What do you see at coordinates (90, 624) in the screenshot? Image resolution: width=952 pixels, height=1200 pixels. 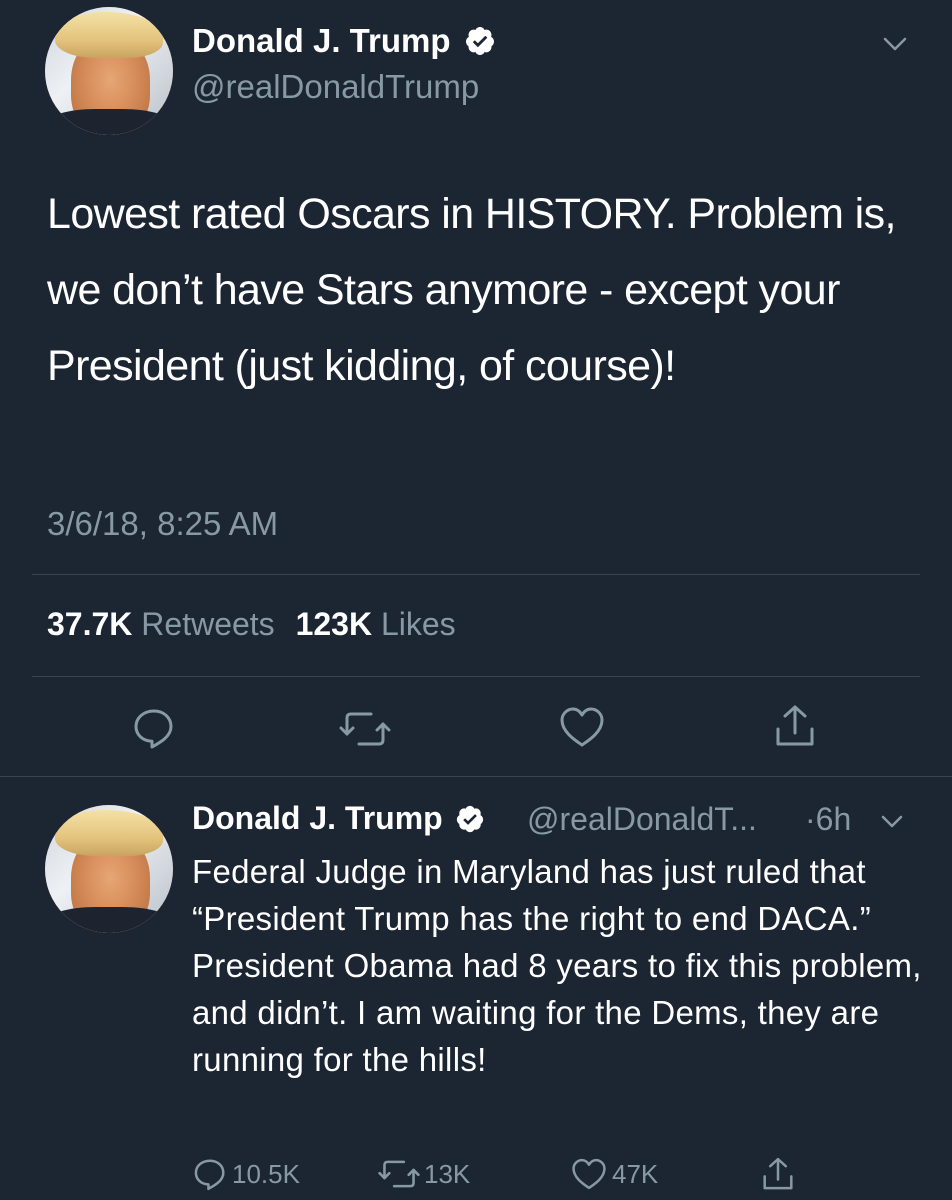 I see `retweets-count: 37.7K` at bounding box center [90, 624].